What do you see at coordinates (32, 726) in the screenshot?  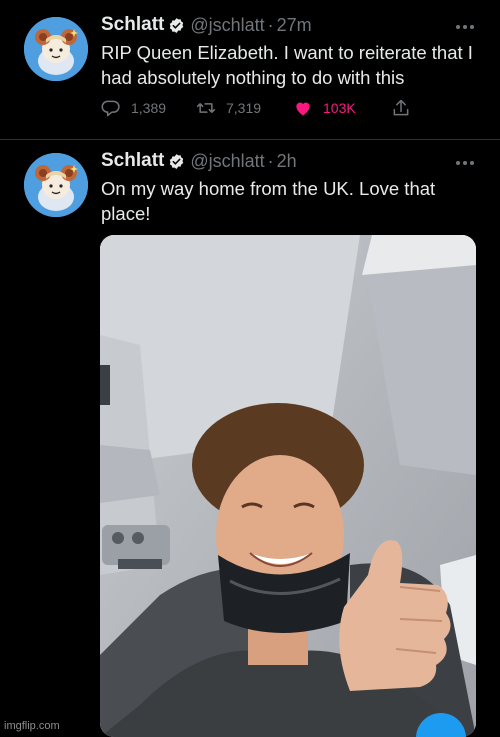 I see `watermark: imgflip.com` at bounding box center [32, 726].